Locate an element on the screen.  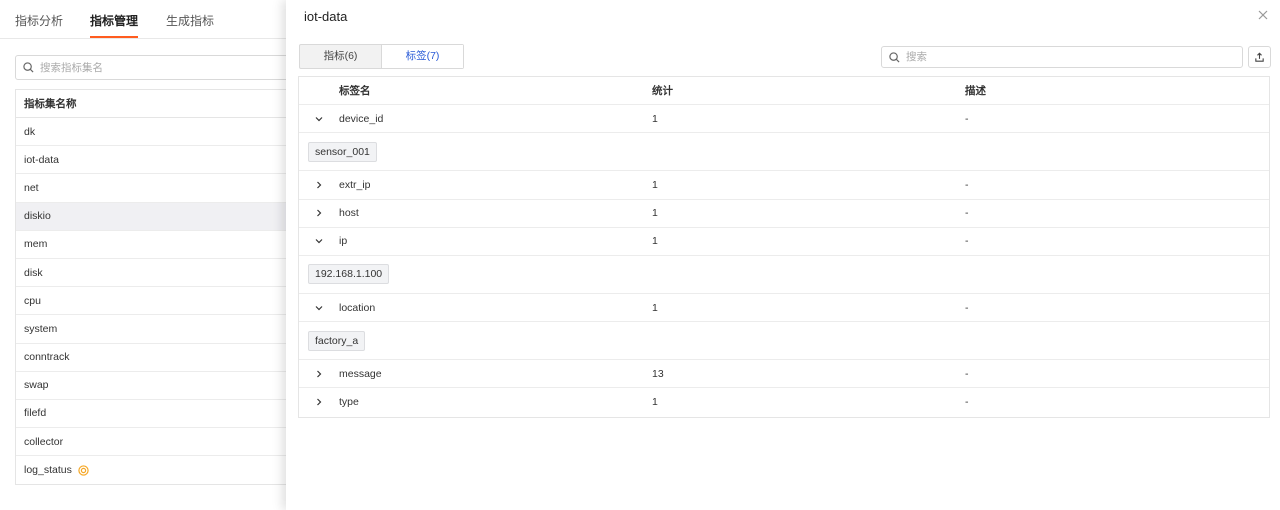
metric-set-name: iot-data is located at coordinates (42, 159).